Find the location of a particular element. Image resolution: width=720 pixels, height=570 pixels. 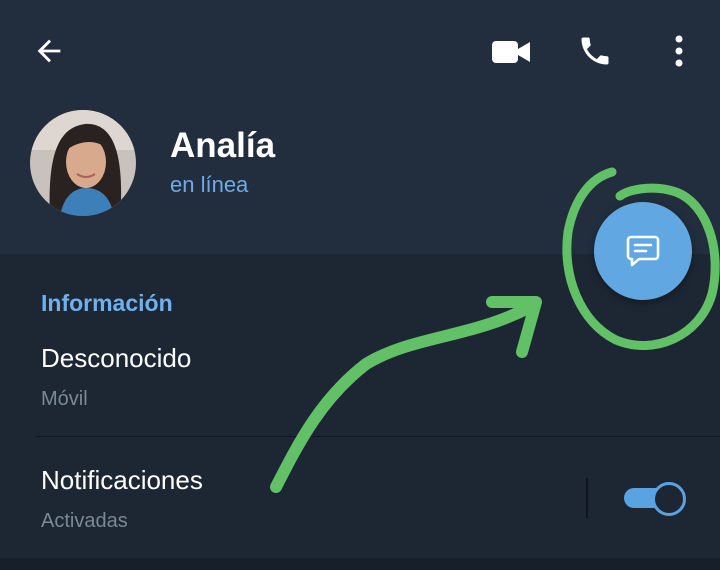

avatar is located at coordinates (83, 163).